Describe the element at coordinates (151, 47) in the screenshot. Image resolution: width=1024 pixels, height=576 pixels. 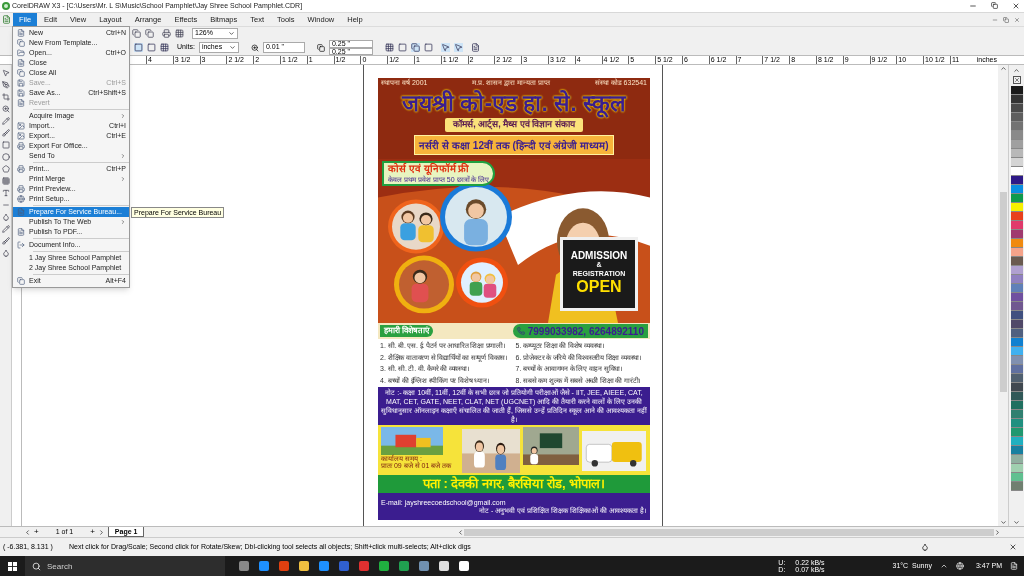
I see `landscape-icon` at that location.